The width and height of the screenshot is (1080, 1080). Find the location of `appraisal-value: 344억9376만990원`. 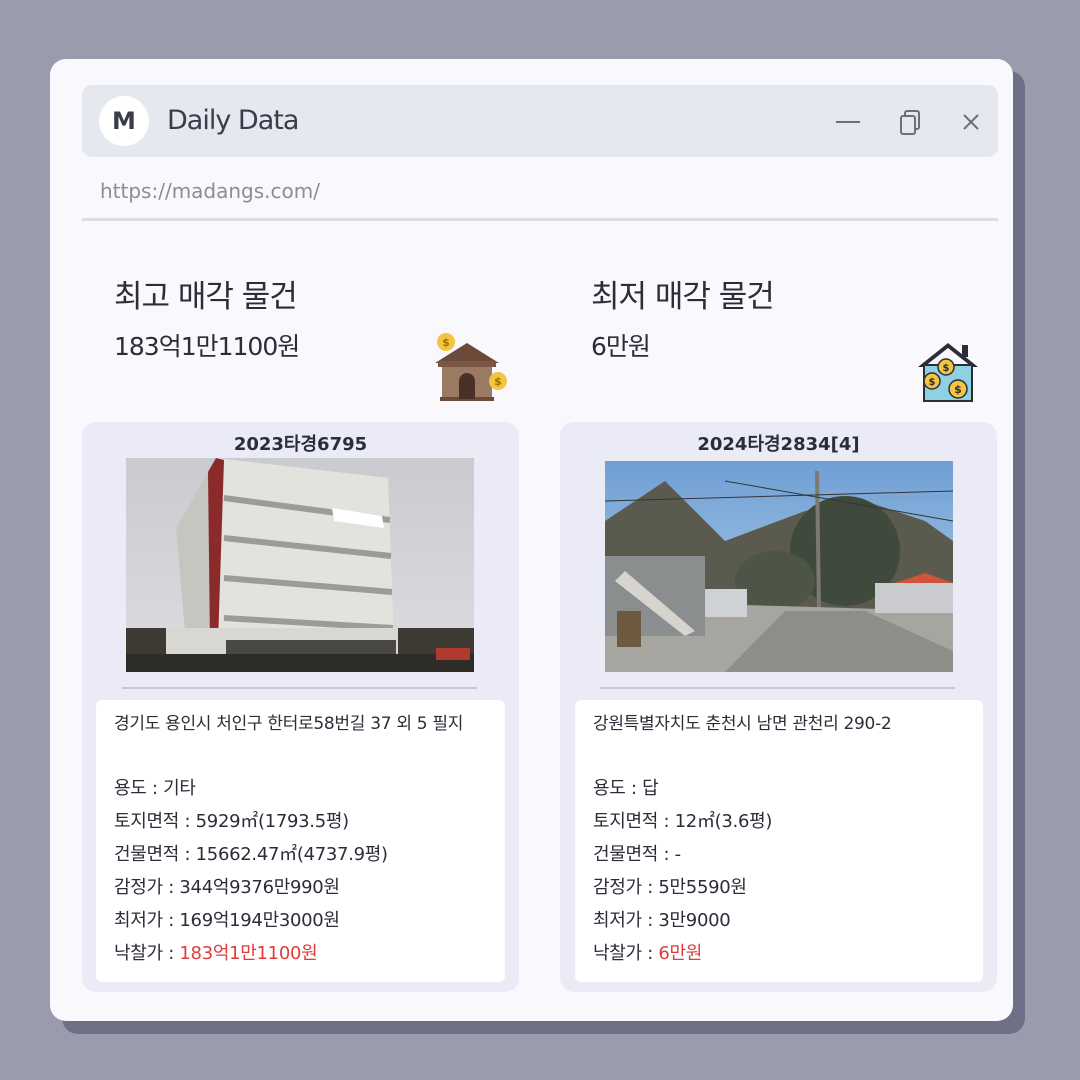

appraisal-value: 344억9376만990원 is located at coordinates (259, 887).